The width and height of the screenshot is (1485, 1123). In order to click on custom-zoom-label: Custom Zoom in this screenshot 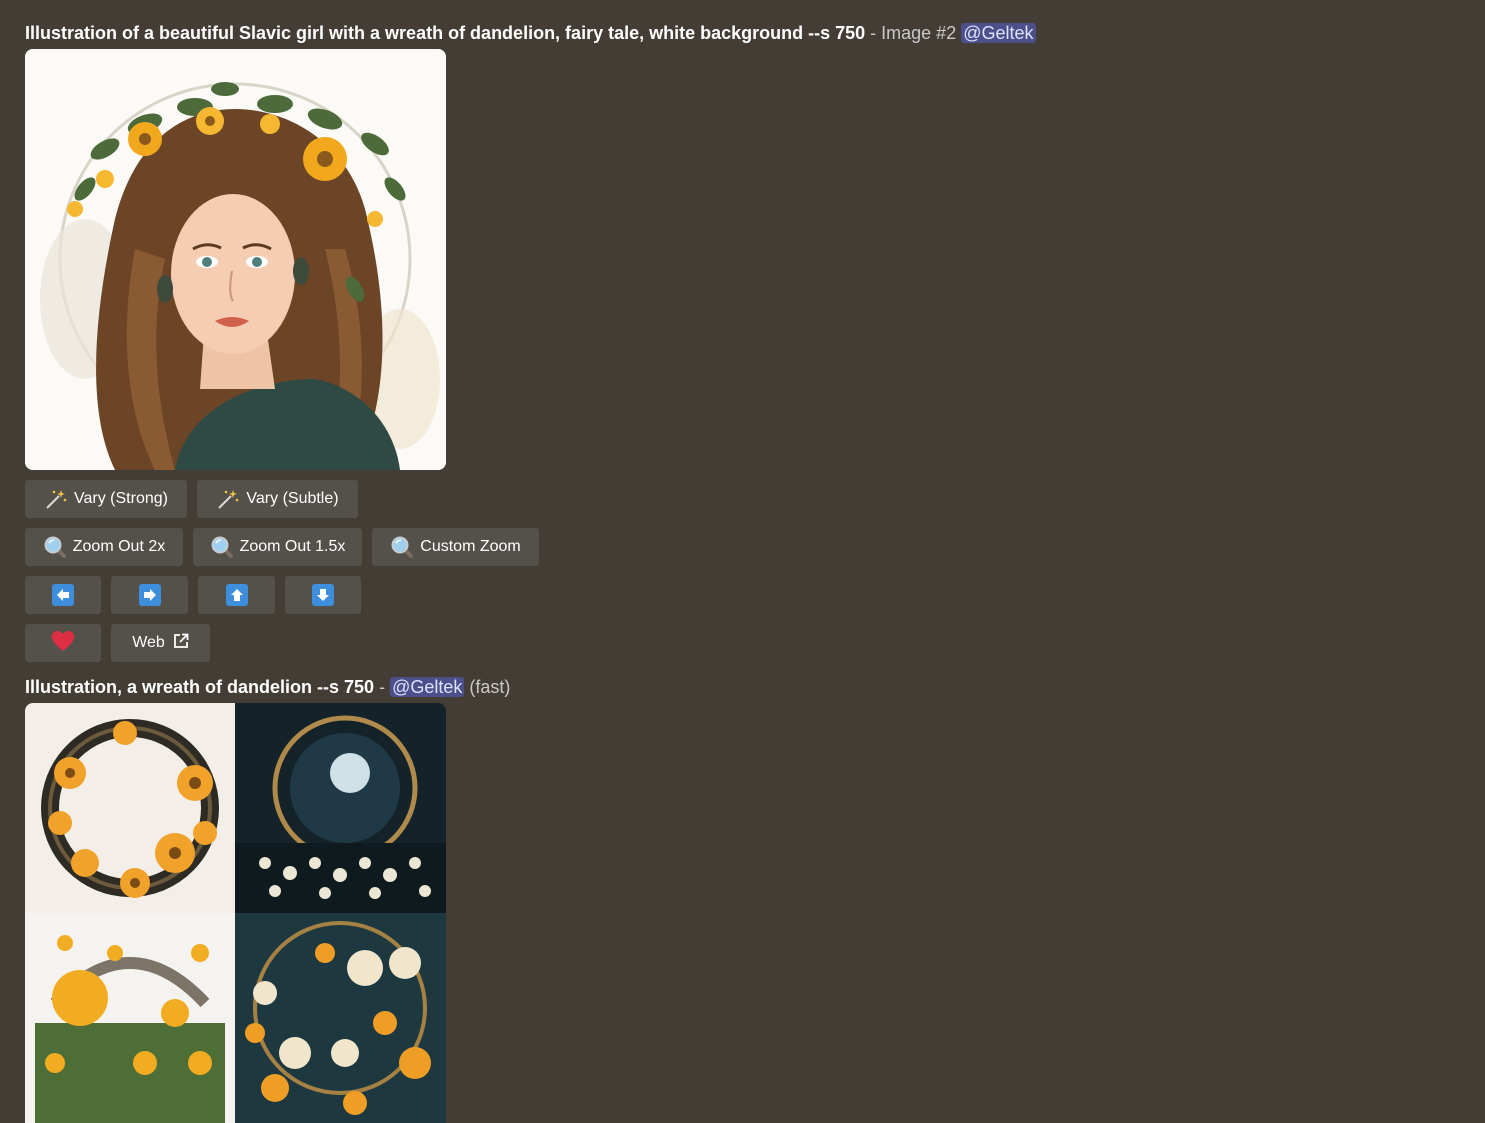, I will do `click(470, 546)`.